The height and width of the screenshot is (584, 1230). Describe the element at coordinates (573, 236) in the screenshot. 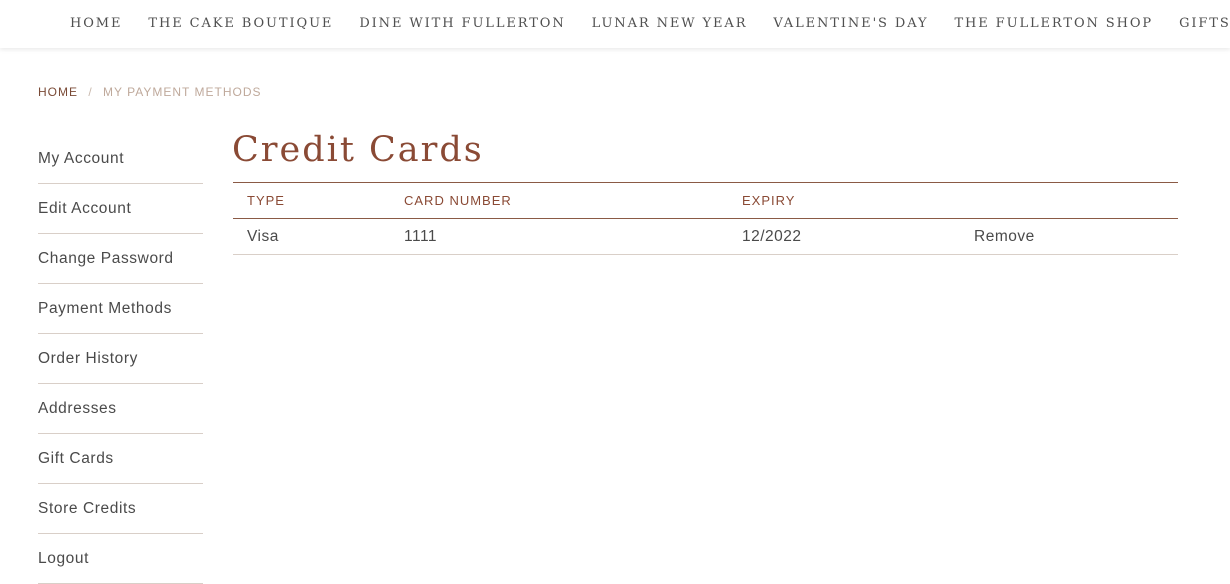

I see `card-number: 1111` at that location.